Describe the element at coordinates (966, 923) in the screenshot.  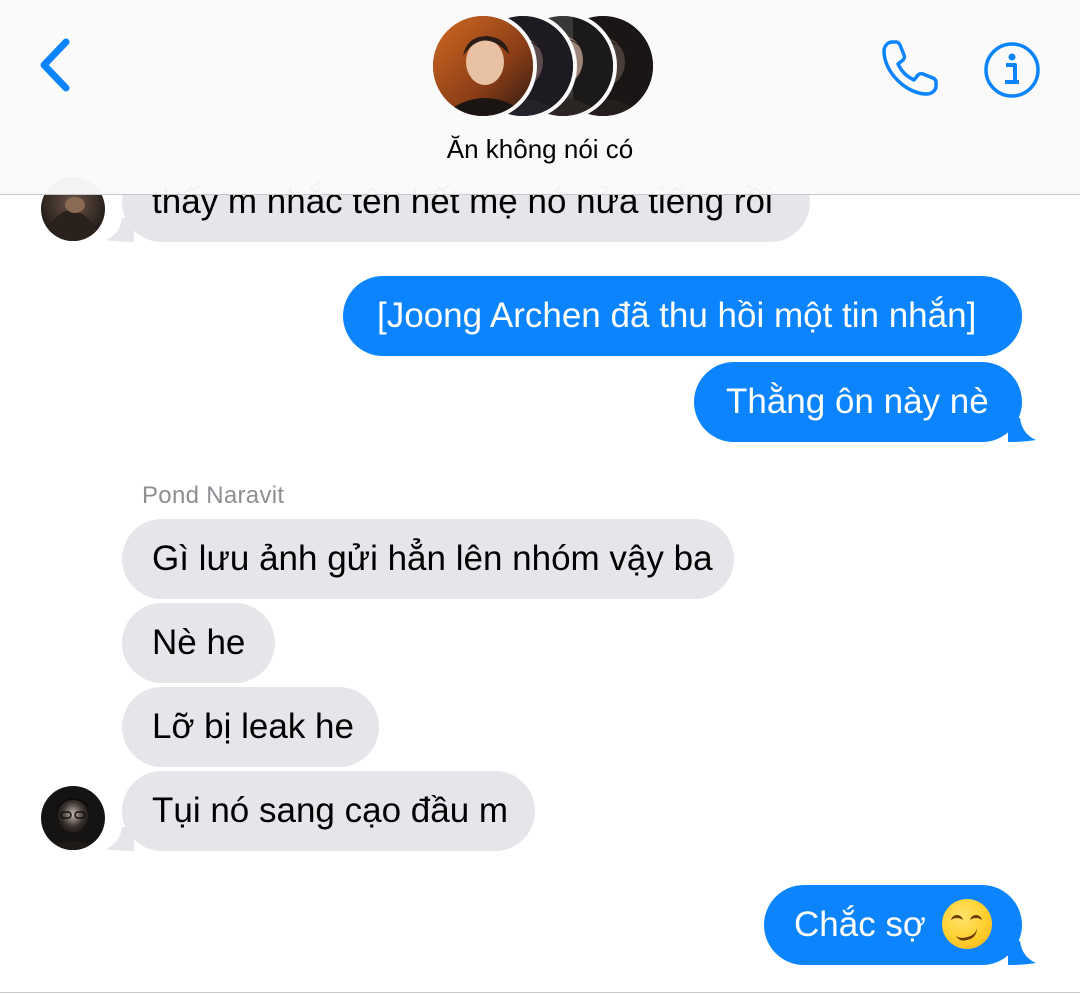
I see `smirking-face-emoji` at that location.